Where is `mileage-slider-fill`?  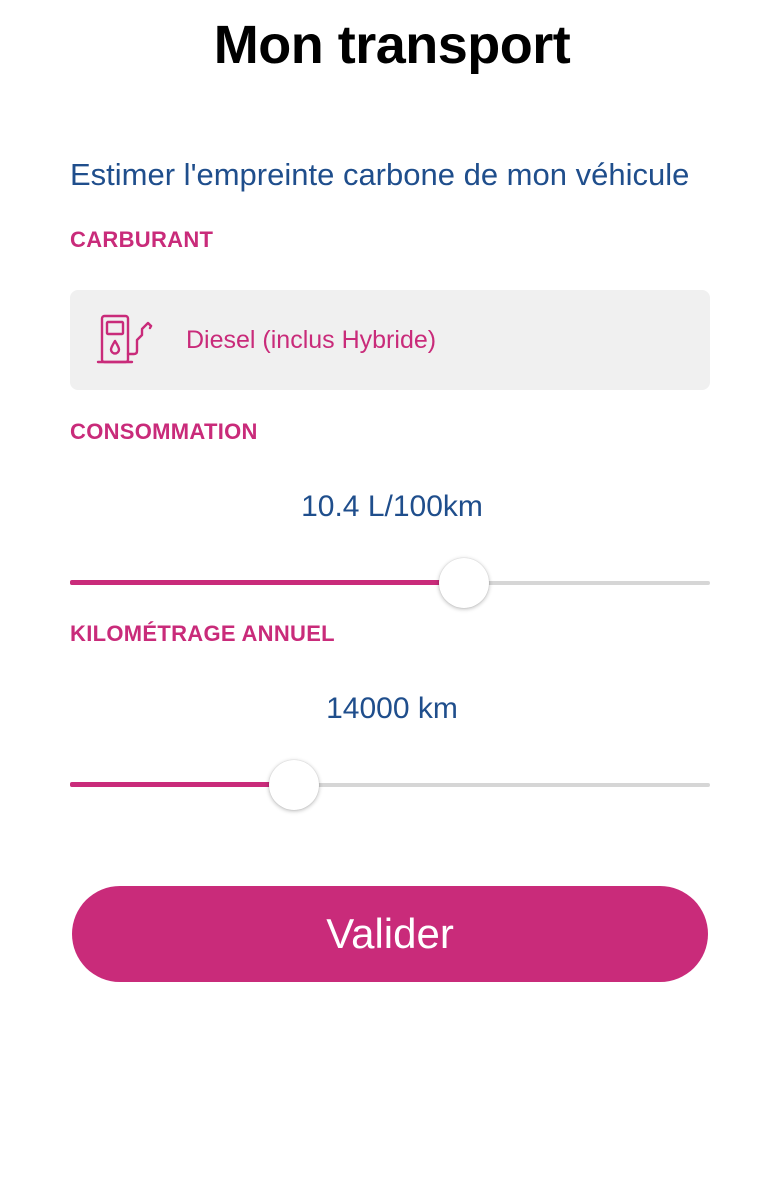 mileage-slider-fill is located at coordinates (182, 784).